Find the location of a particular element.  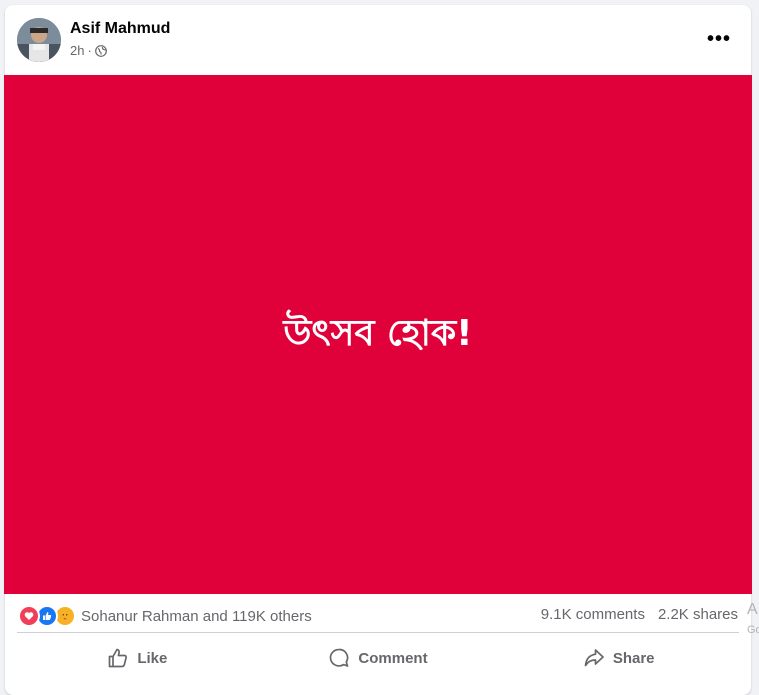

like-button: Like is located at coordinates (137, 658).